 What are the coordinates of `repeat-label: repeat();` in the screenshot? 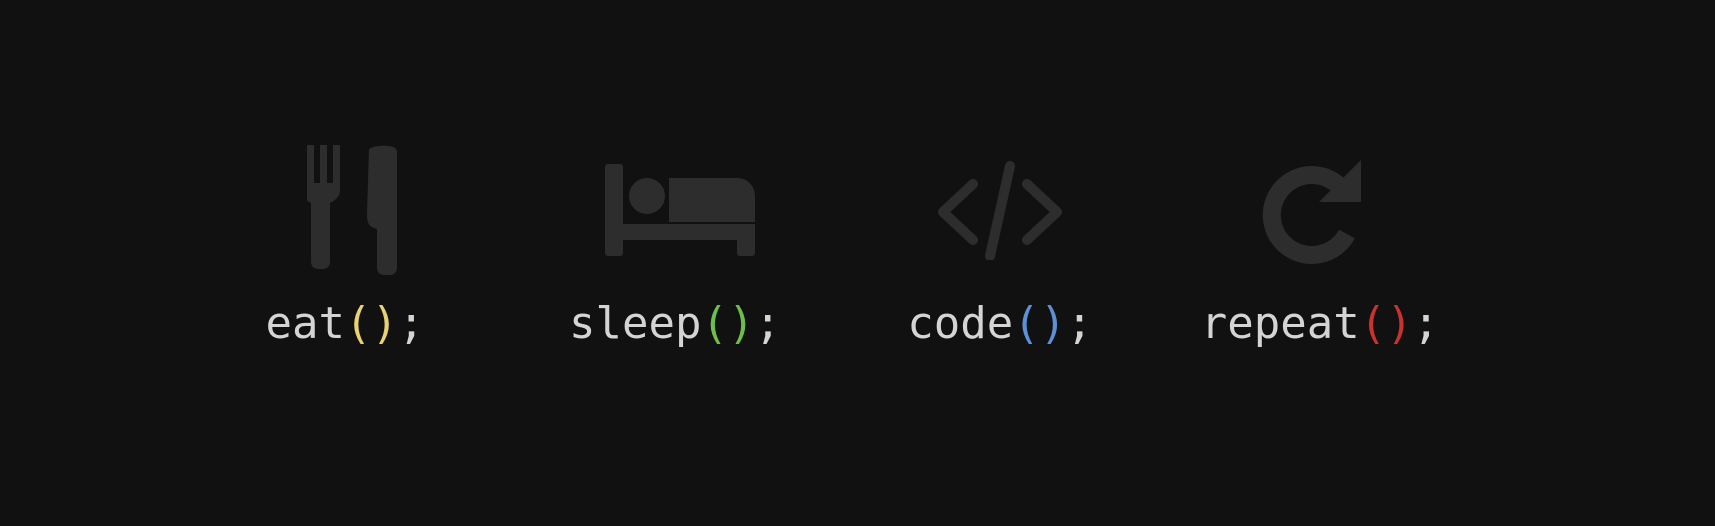 It's located at (1320, 324).